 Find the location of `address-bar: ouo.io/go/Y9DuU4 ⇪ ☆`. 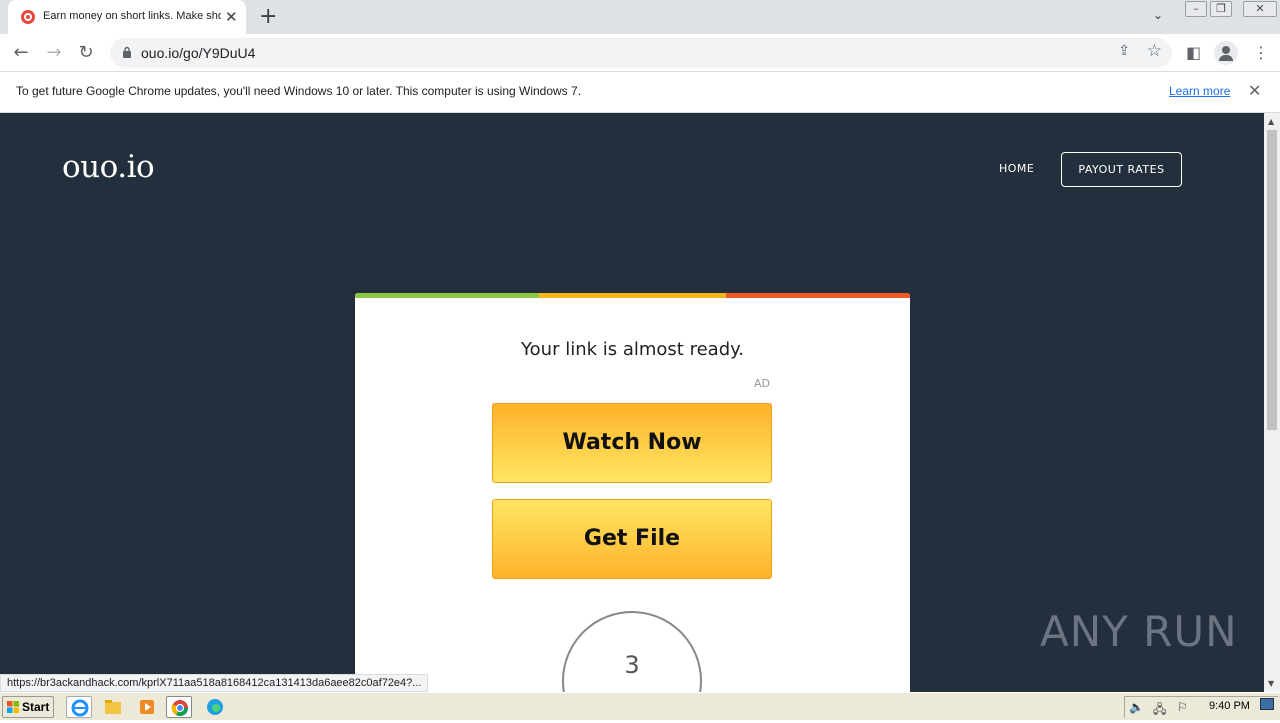

address-bar: ouo.io/go/Y9DuU4 ⇪ ☆ is located at coordinates (641, 53).